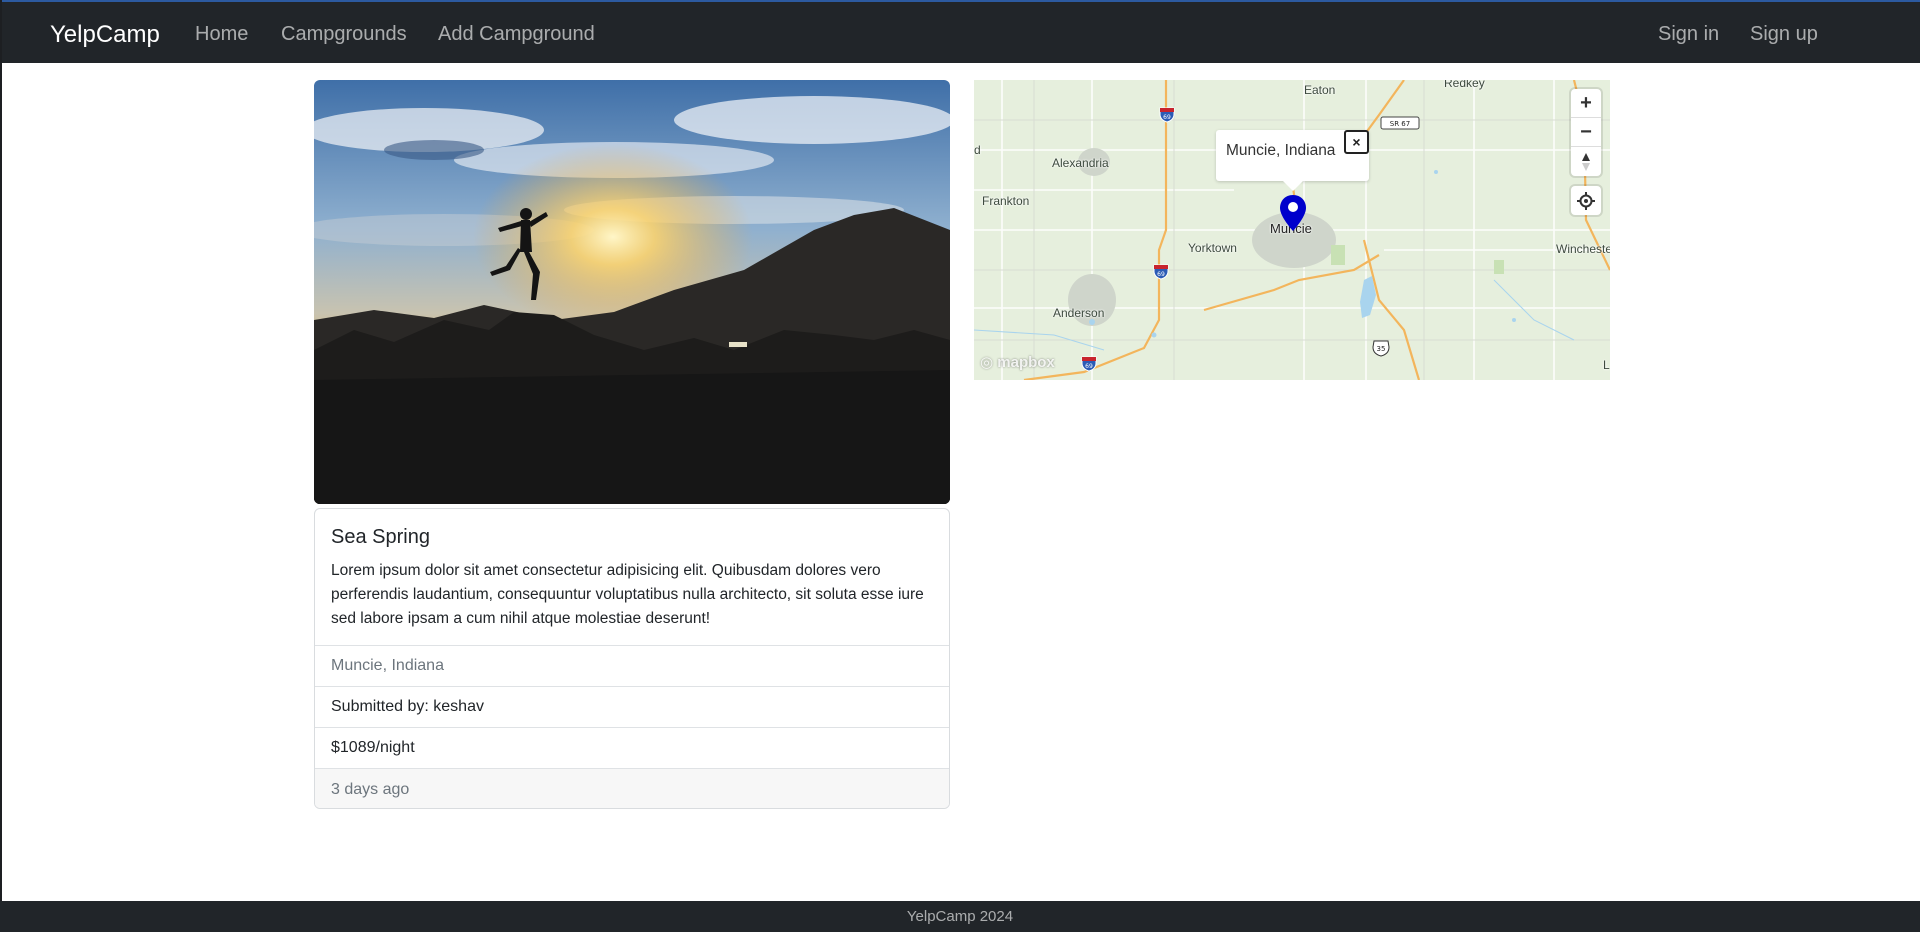  What do you see at coordinates (221, 34) in the screenshot?
I see `nav-home-link: Home` at bounding box center [221, 34].